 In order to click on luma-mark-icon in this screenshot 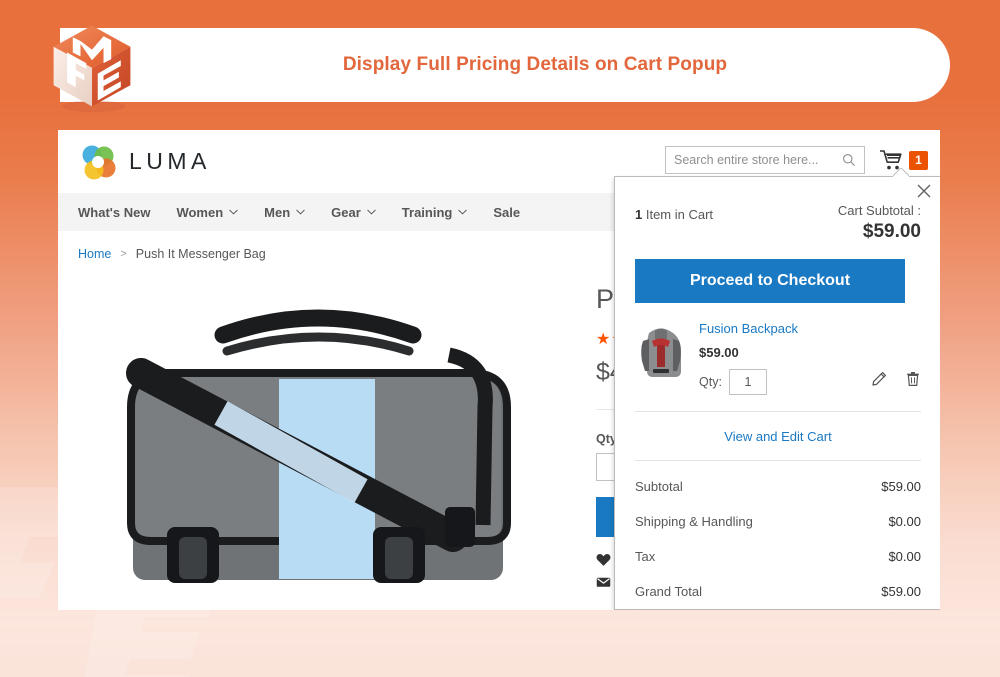, I will do `click(99, 162)`.